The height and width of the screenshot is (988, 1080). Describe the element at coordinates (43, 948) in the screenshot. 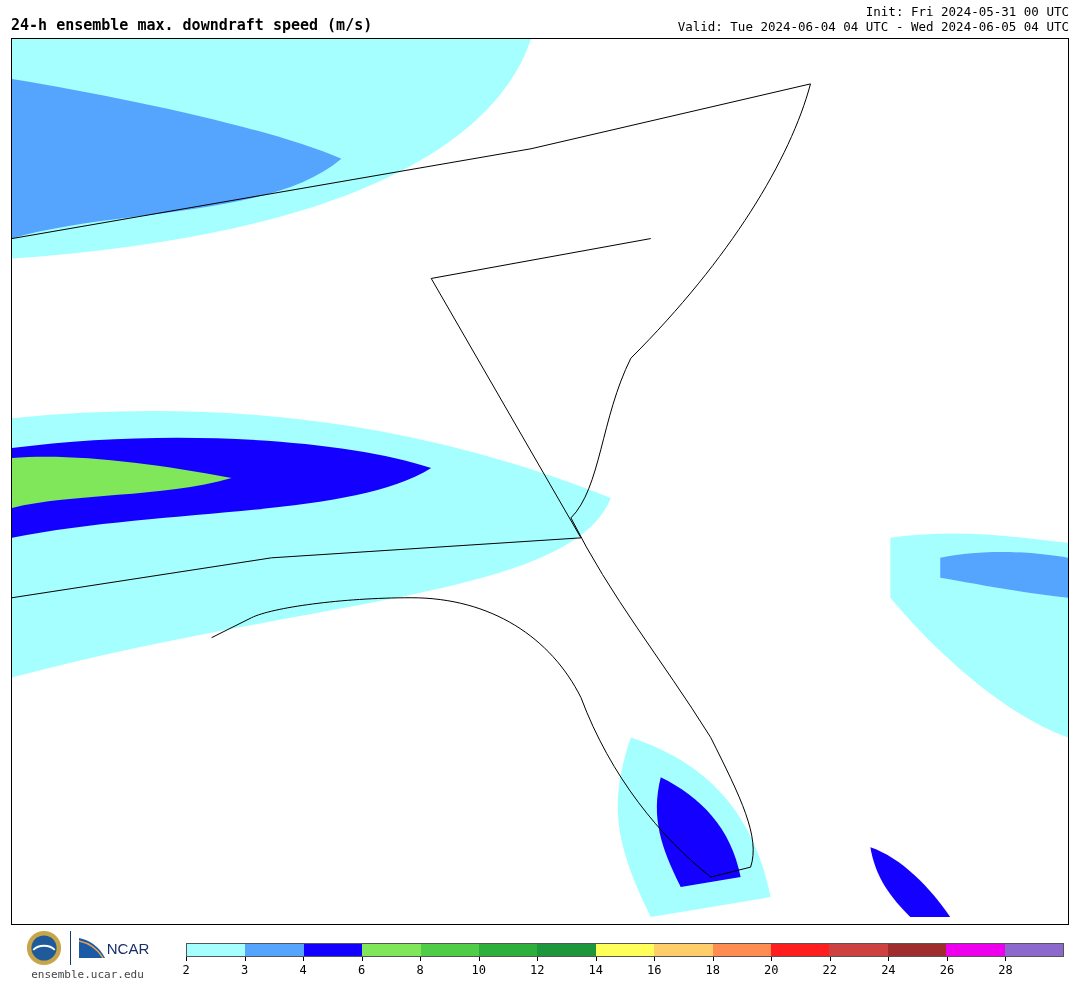

I see `seal-logo-icon` at that location.